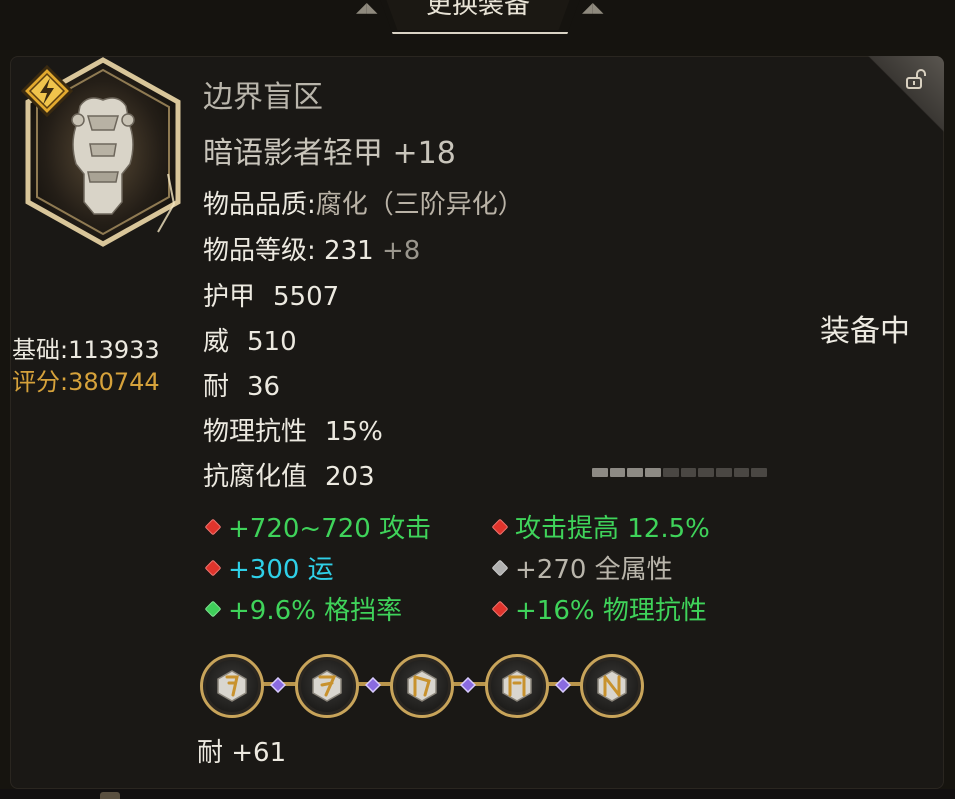  Describe the element at coordinates (593, 8) in the screenshot. I see `tab-decoration-right: ◢◣` at that location.